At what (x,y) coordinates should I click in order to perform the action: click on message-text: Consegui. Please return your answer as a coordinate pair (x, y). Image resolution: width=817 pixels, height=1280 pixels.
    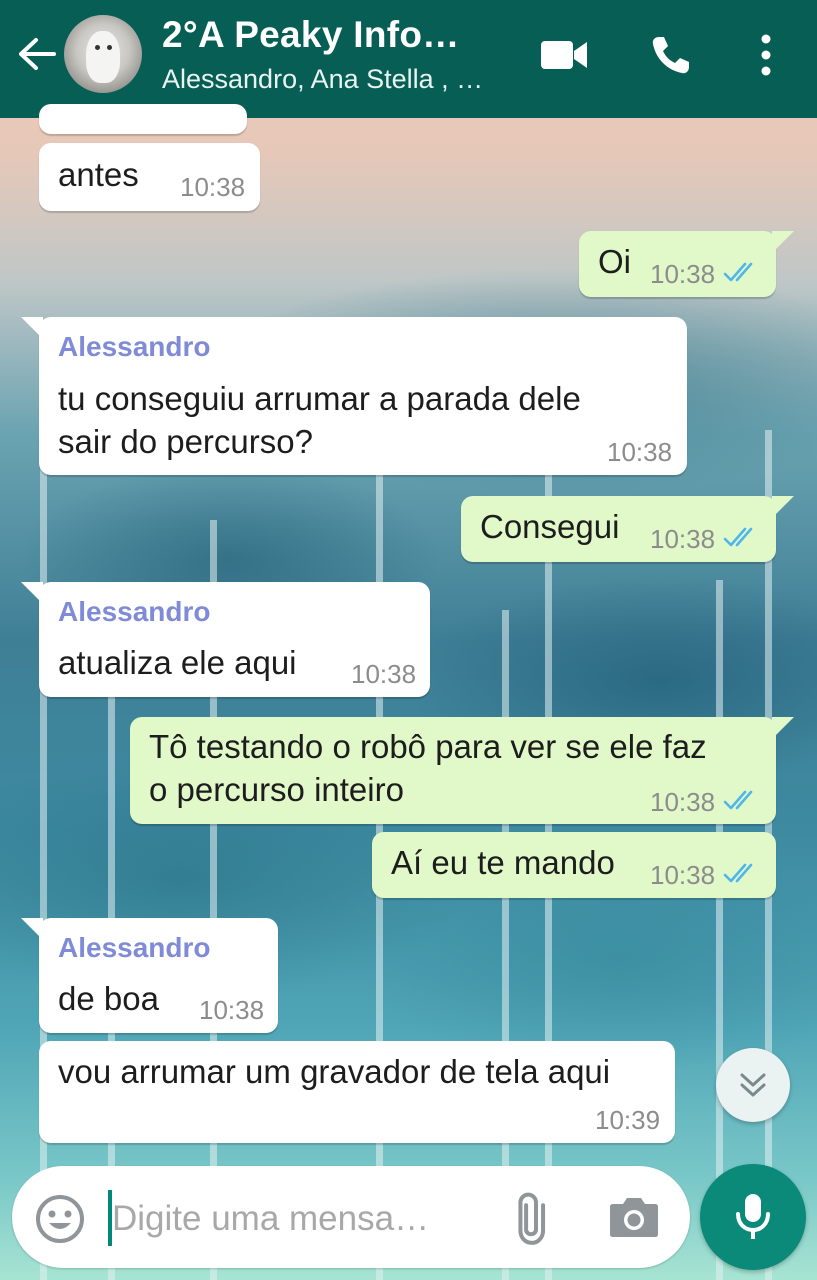
    Looking at the image, I should click on (550, 526).